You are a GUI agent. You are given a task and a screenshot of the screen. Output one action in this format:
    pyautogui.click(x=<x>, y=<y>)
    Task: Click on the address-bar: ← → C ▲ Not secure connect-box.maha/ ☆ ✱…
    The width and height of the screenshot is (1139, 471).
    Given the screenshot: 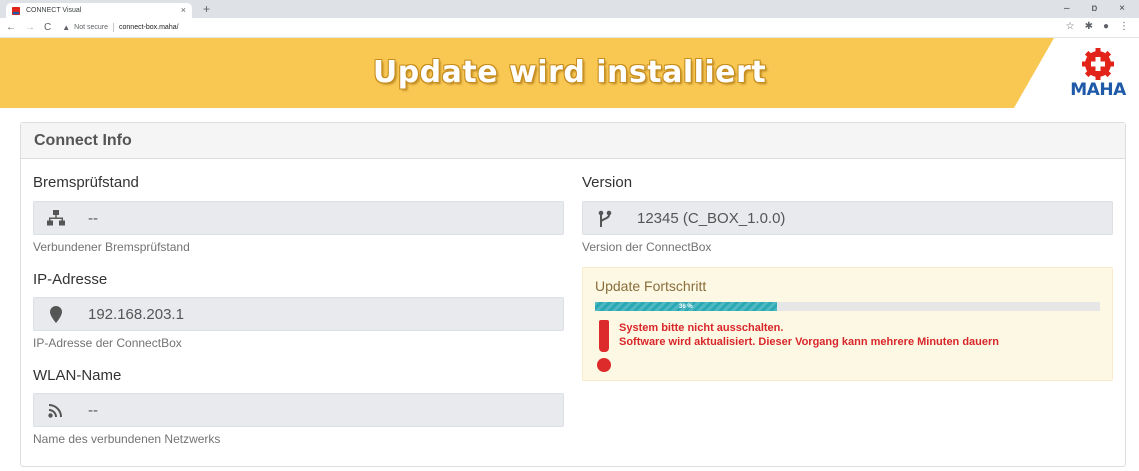 What is the action you would take?
    pyautogui.click(x=569, y=28)
    